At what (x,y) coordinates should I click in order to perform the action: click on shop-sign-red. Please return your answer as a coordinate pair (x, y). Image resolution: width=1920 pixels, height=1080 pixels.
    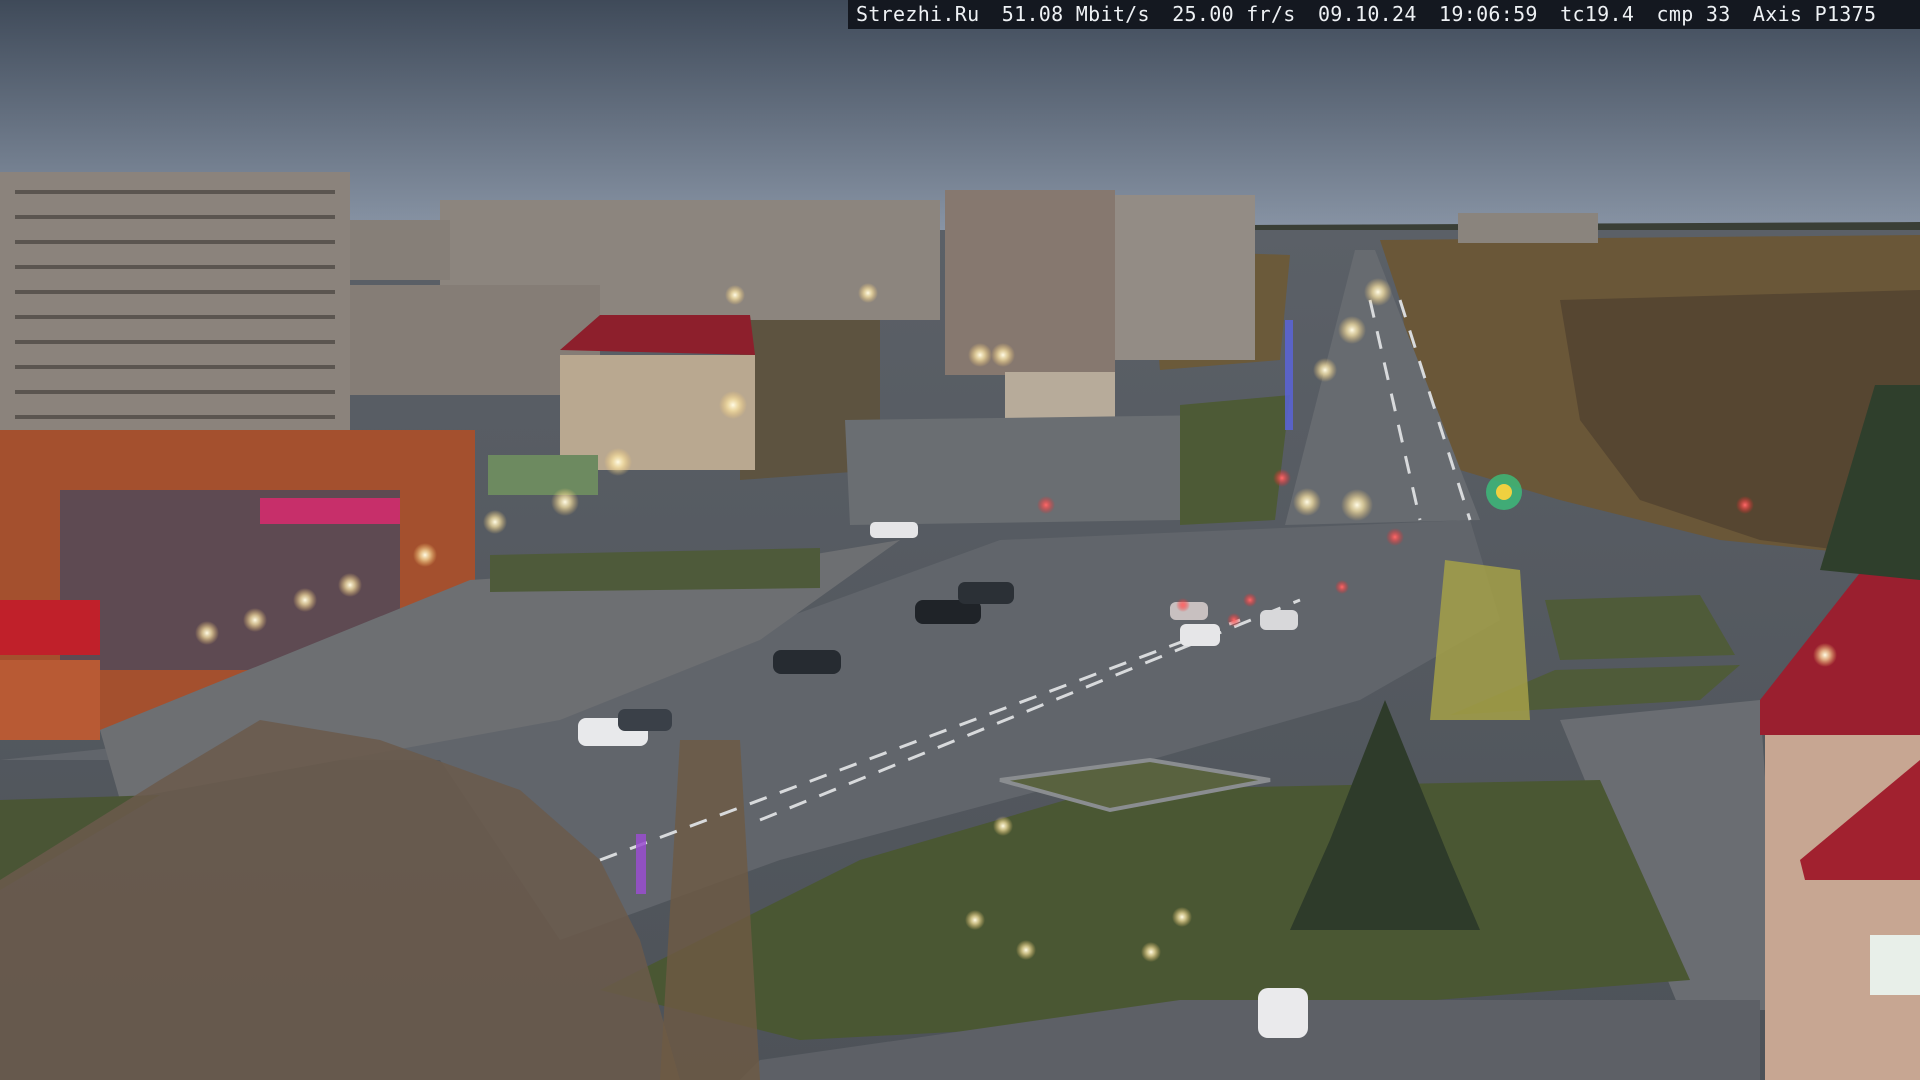
    Looking at the image, I should click on (50, 627).